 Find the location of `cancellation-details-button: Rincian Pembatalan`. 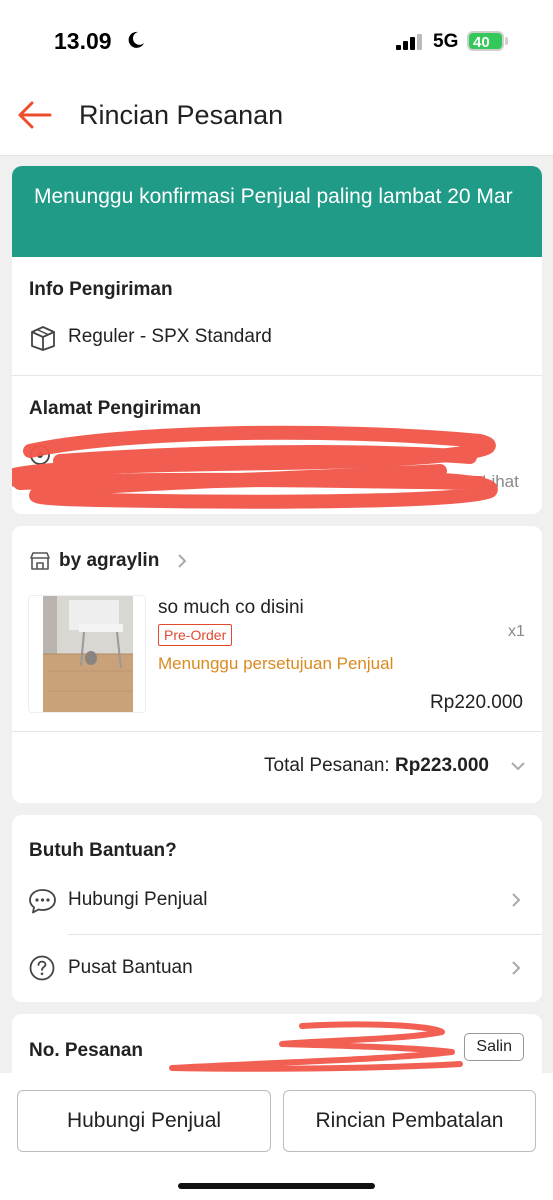

cancellation-details-button: Rincian Pembatalan is located at coordinates (409, 1121).